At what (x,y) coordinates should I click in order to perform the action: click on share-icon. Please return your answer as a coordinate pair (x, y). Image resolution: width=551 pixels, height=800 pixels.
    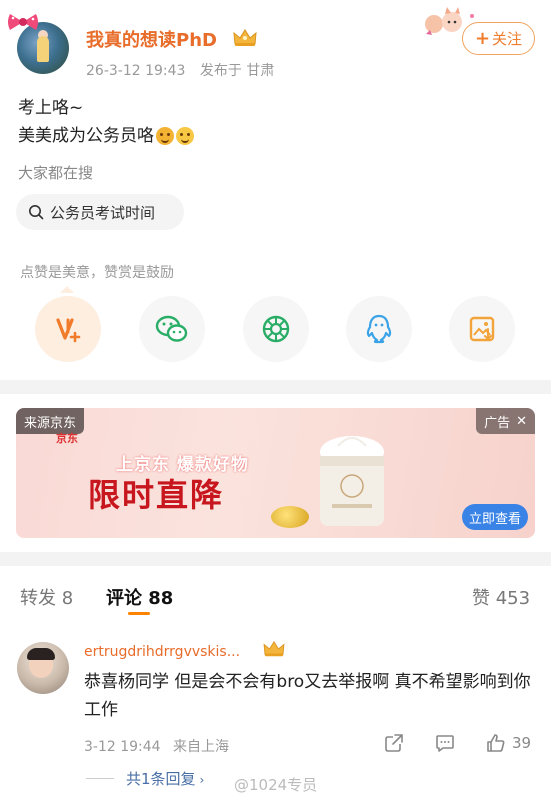
    Looking at the image, I should click on (394, 743).